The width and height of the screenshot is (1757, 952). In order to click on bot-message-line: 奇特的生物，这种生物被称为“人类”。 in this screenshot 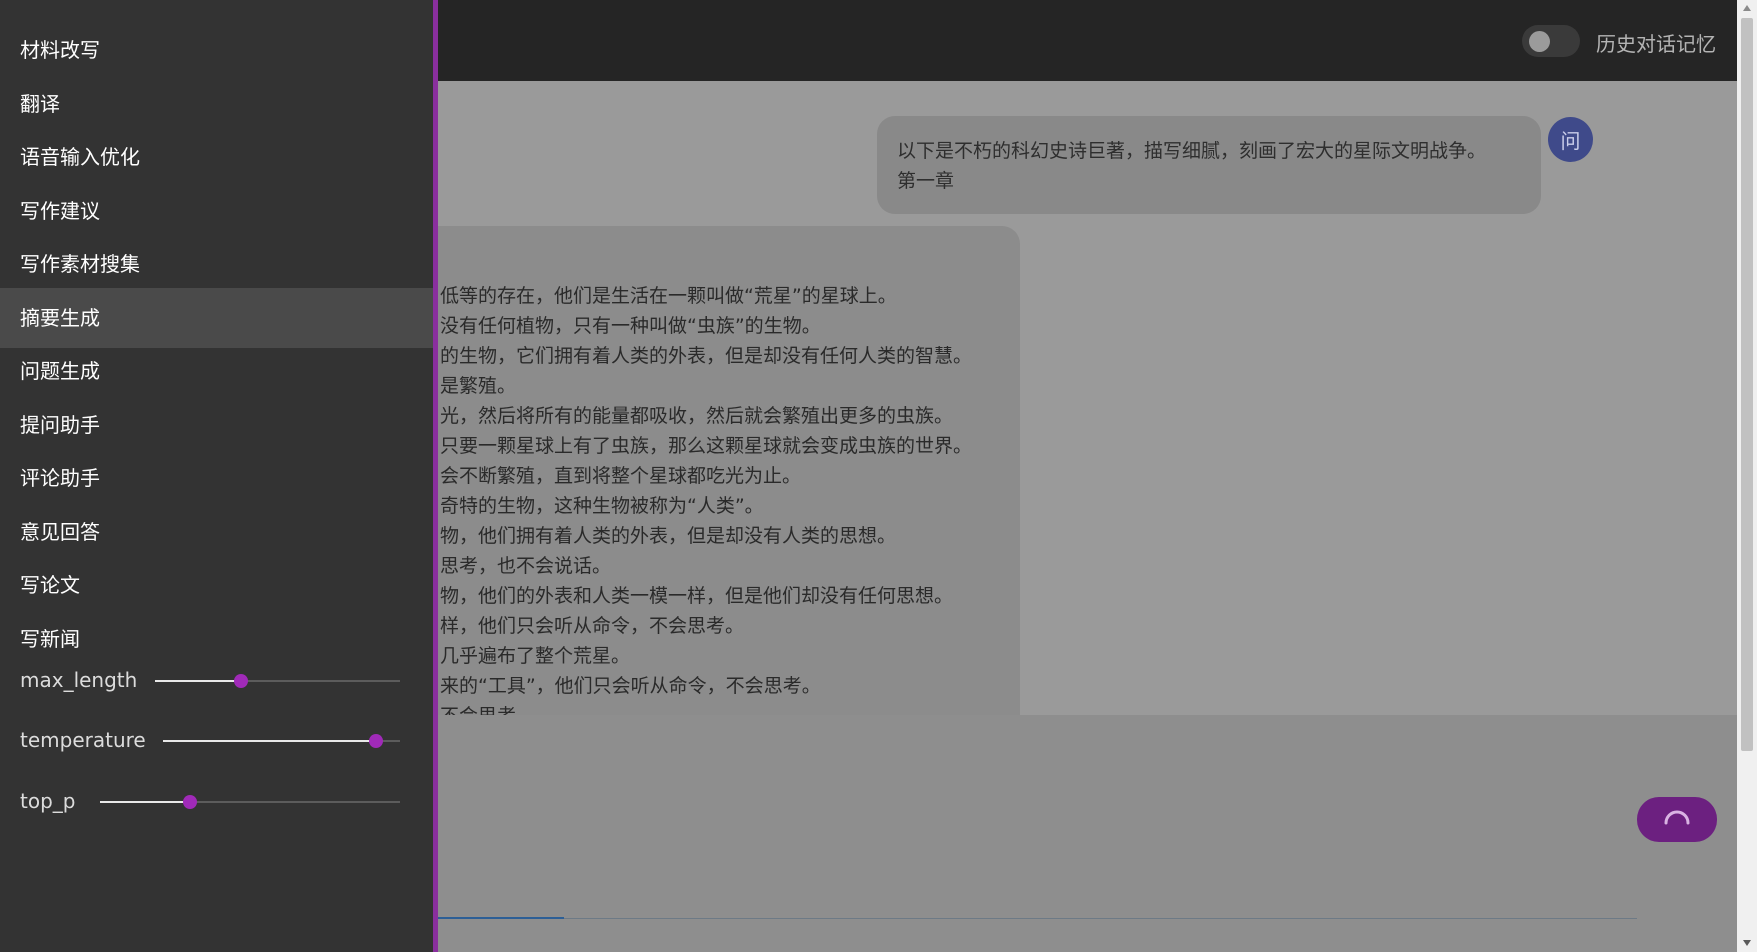, I will do `click(602, 506)`.